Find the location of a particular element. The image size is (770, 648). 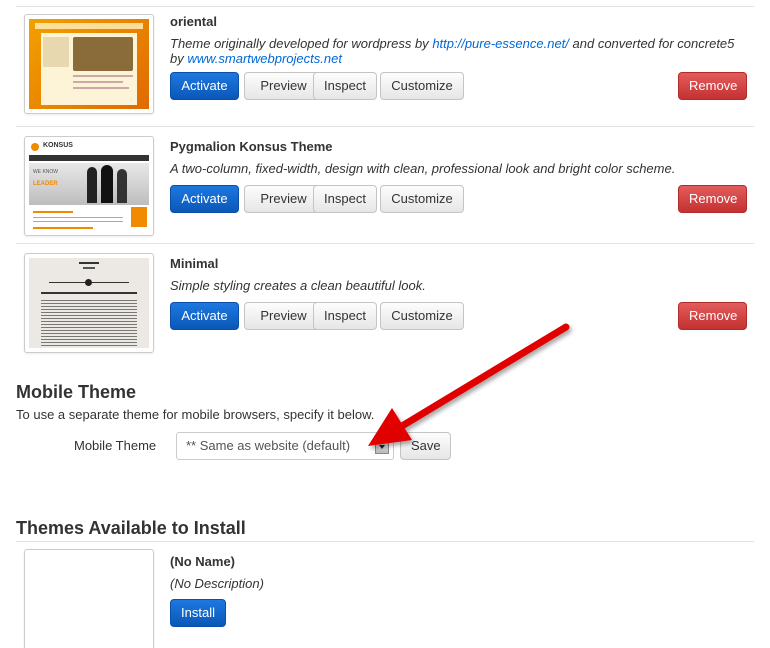

theme-author-link: http://pure-essence.net/ is located at coordinates (500, 43).